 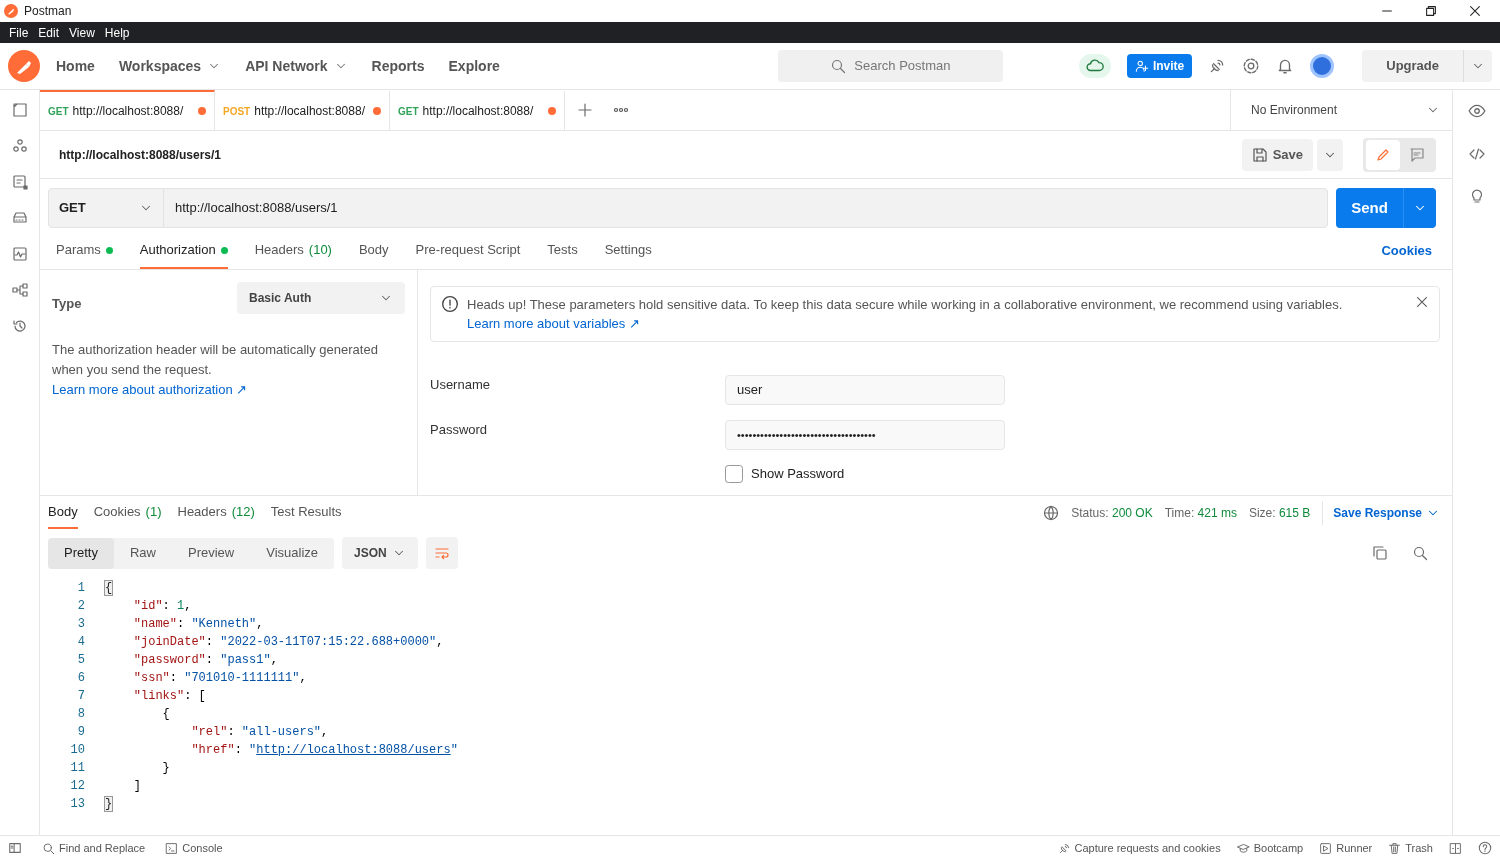 I want to click on logo-icon, so click(x=11, y=11).